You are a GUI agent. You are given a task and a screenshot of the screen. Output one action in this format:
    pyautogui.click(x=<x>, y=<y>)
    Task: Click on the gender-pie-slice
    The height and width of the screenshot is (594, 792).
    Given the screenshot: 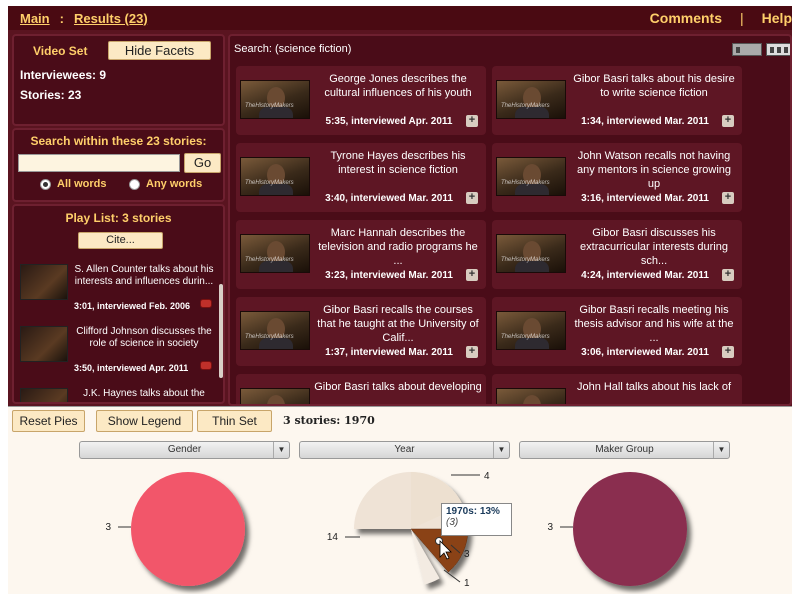 What is the action you would take?
    pyautogui.click(x=188, y=529)
    